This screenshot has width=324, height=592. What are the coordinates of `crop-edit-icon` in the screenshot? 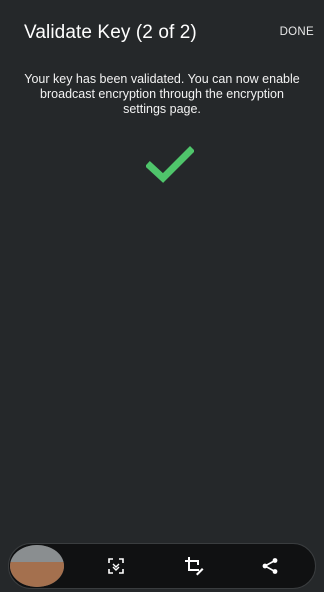 It's located at (194, 566).